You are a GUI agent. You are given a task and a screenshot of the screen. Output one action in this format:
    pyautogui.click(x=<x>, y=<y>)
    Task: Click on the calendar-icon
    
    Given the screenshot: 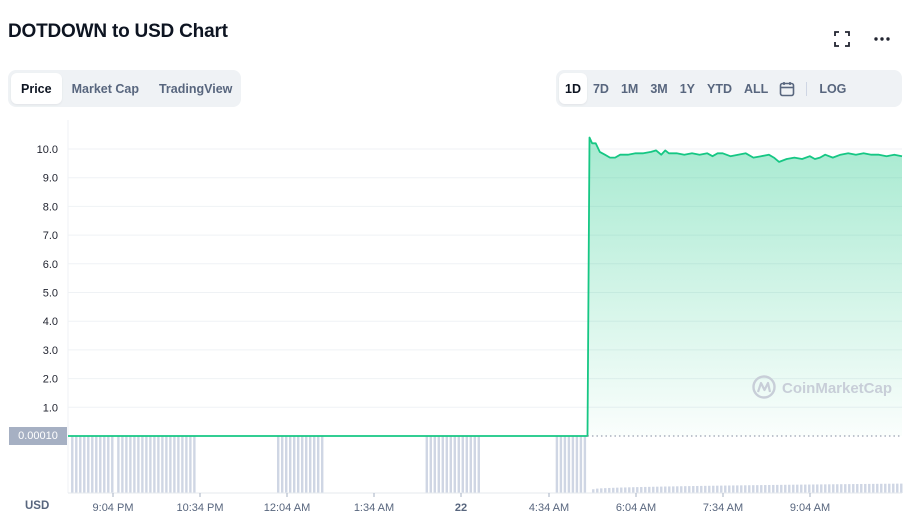 What is the action you would take?
    pyautogui.click(x=787, y=88)
    